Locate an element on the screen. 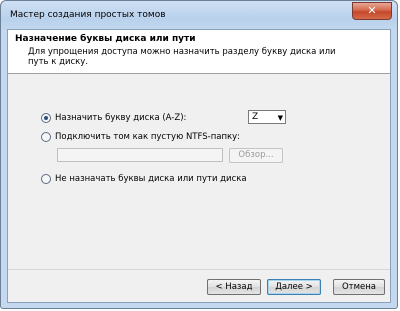  close-button: ✕ is located at coordinates (372, 11).